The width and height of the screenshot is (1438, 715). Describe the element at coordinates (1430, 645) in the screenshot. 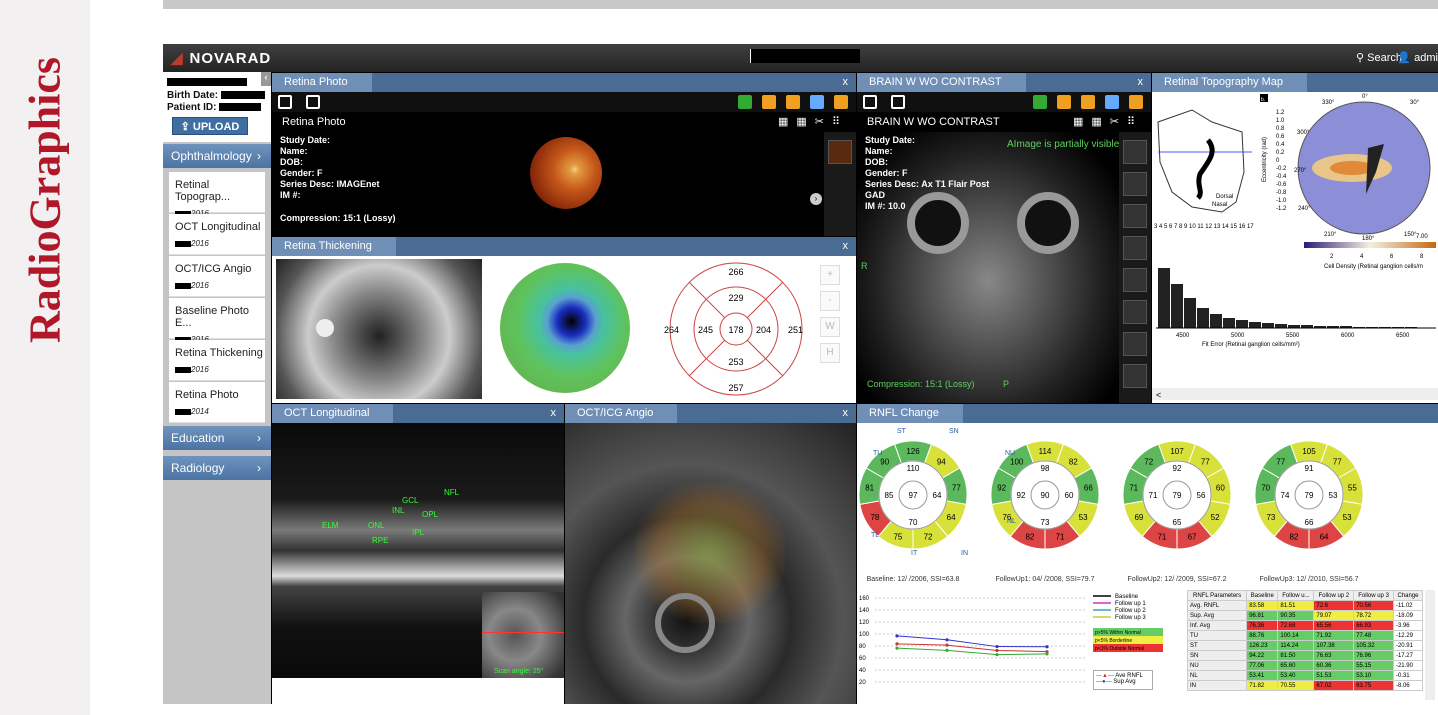

I see `table-scrollbar` at that location.